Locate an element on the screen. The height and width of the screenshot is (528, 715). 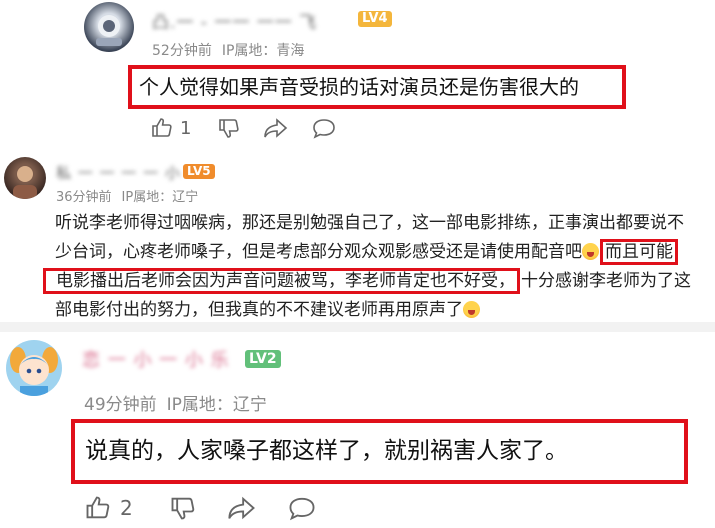
like-count: 2 is located at coordinates (126, 508).